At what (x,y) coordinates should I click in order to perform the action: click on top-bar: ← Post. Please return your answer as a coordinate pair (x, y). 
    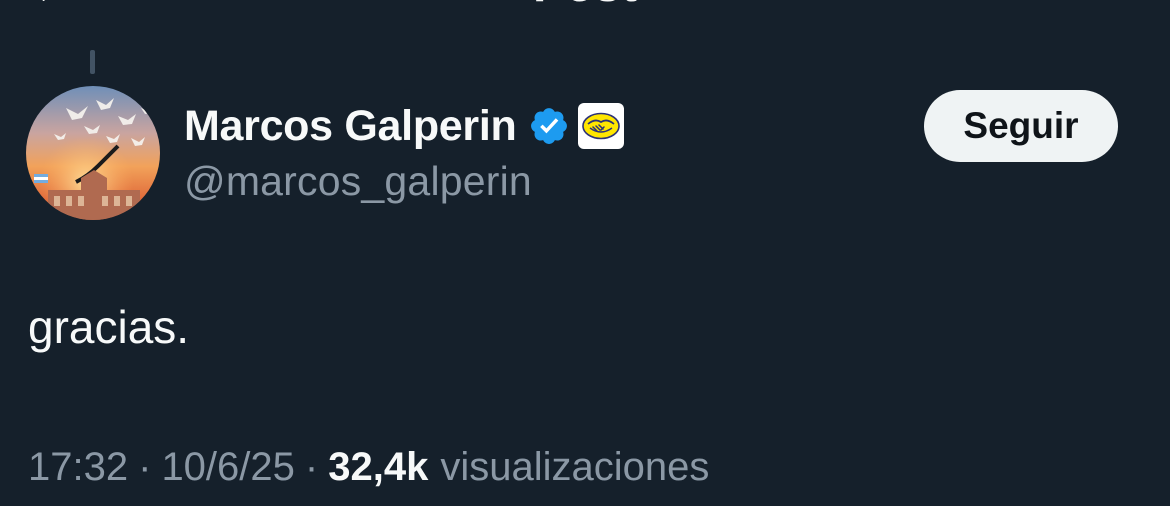
    Looking at the image, I should click on (585, 7).